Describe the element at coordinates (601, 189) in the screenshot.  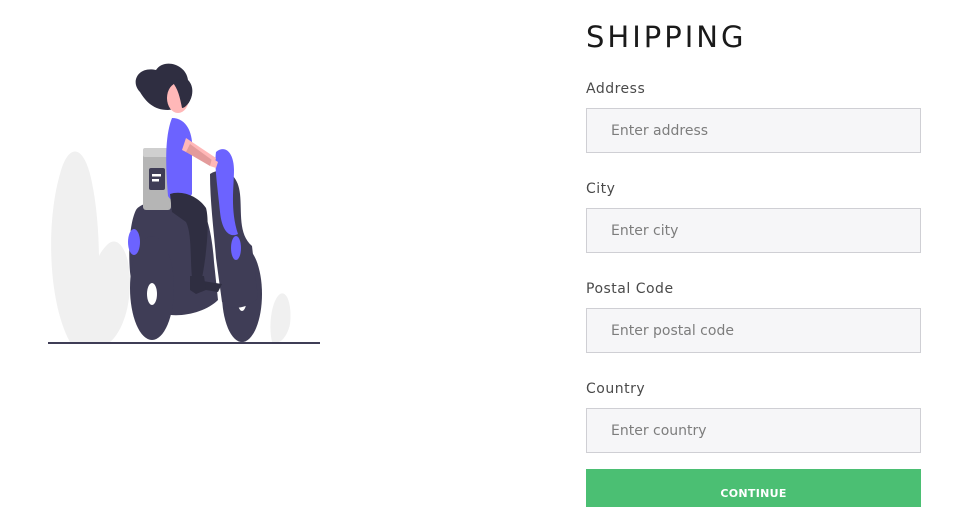
I see `city-label: City` at that location.